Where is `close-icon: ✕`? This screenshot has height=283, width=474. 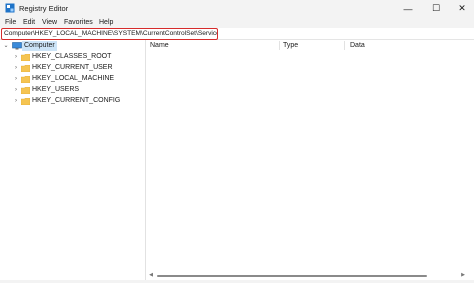 close-icon: ✕ is located at coordinates (462, 8).